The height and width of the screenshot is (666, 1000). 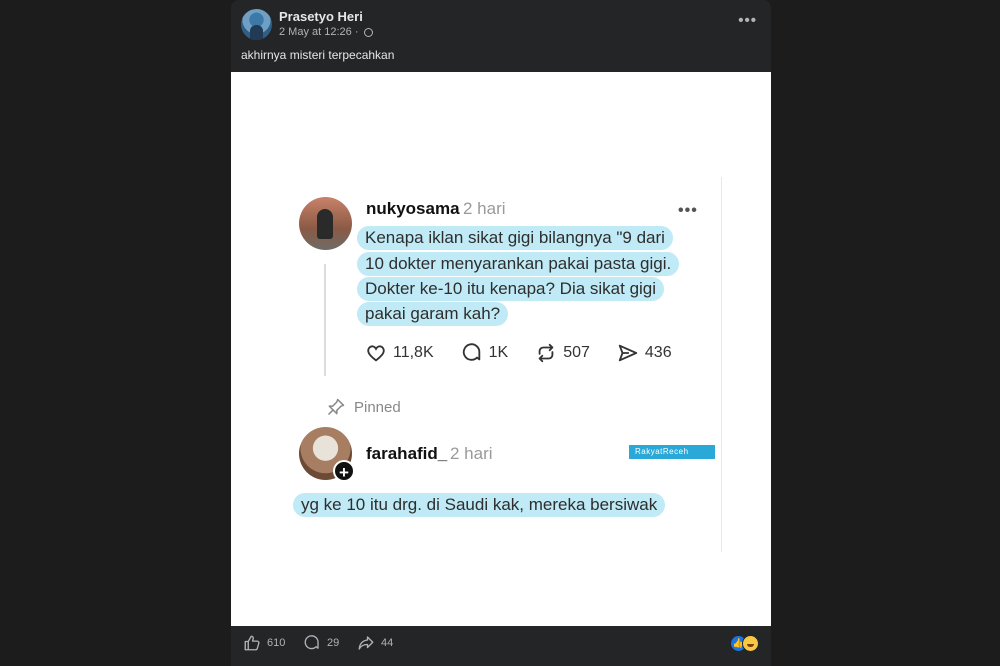 I want to click on post-text-line: pakai garam kah?, so click(x=433, y=314).